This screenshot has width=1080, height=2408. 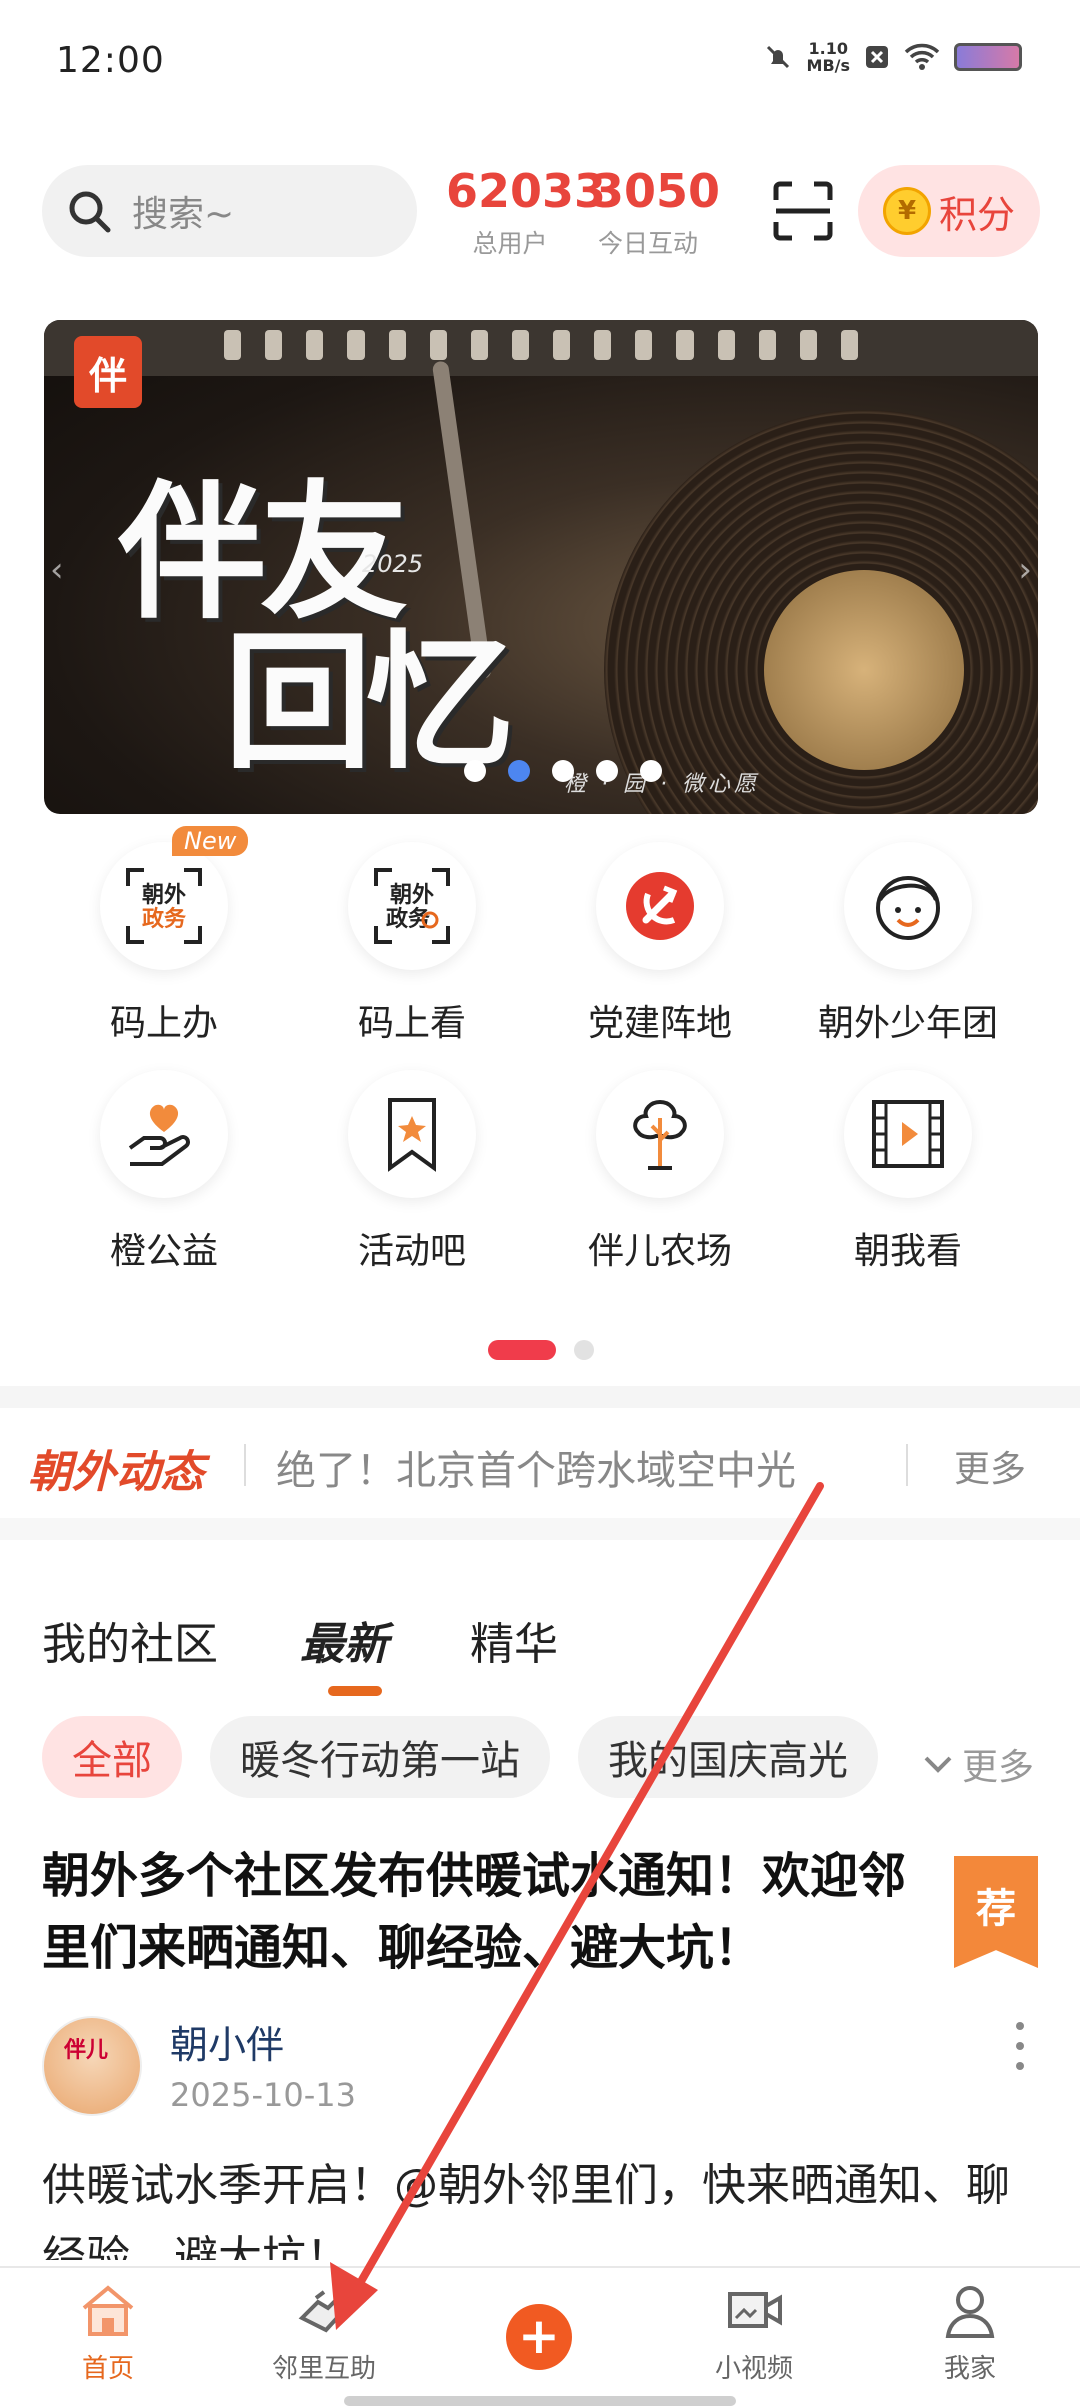 I want to click on grid-item-activity: 活动吧, so click(x=412, y=1172).